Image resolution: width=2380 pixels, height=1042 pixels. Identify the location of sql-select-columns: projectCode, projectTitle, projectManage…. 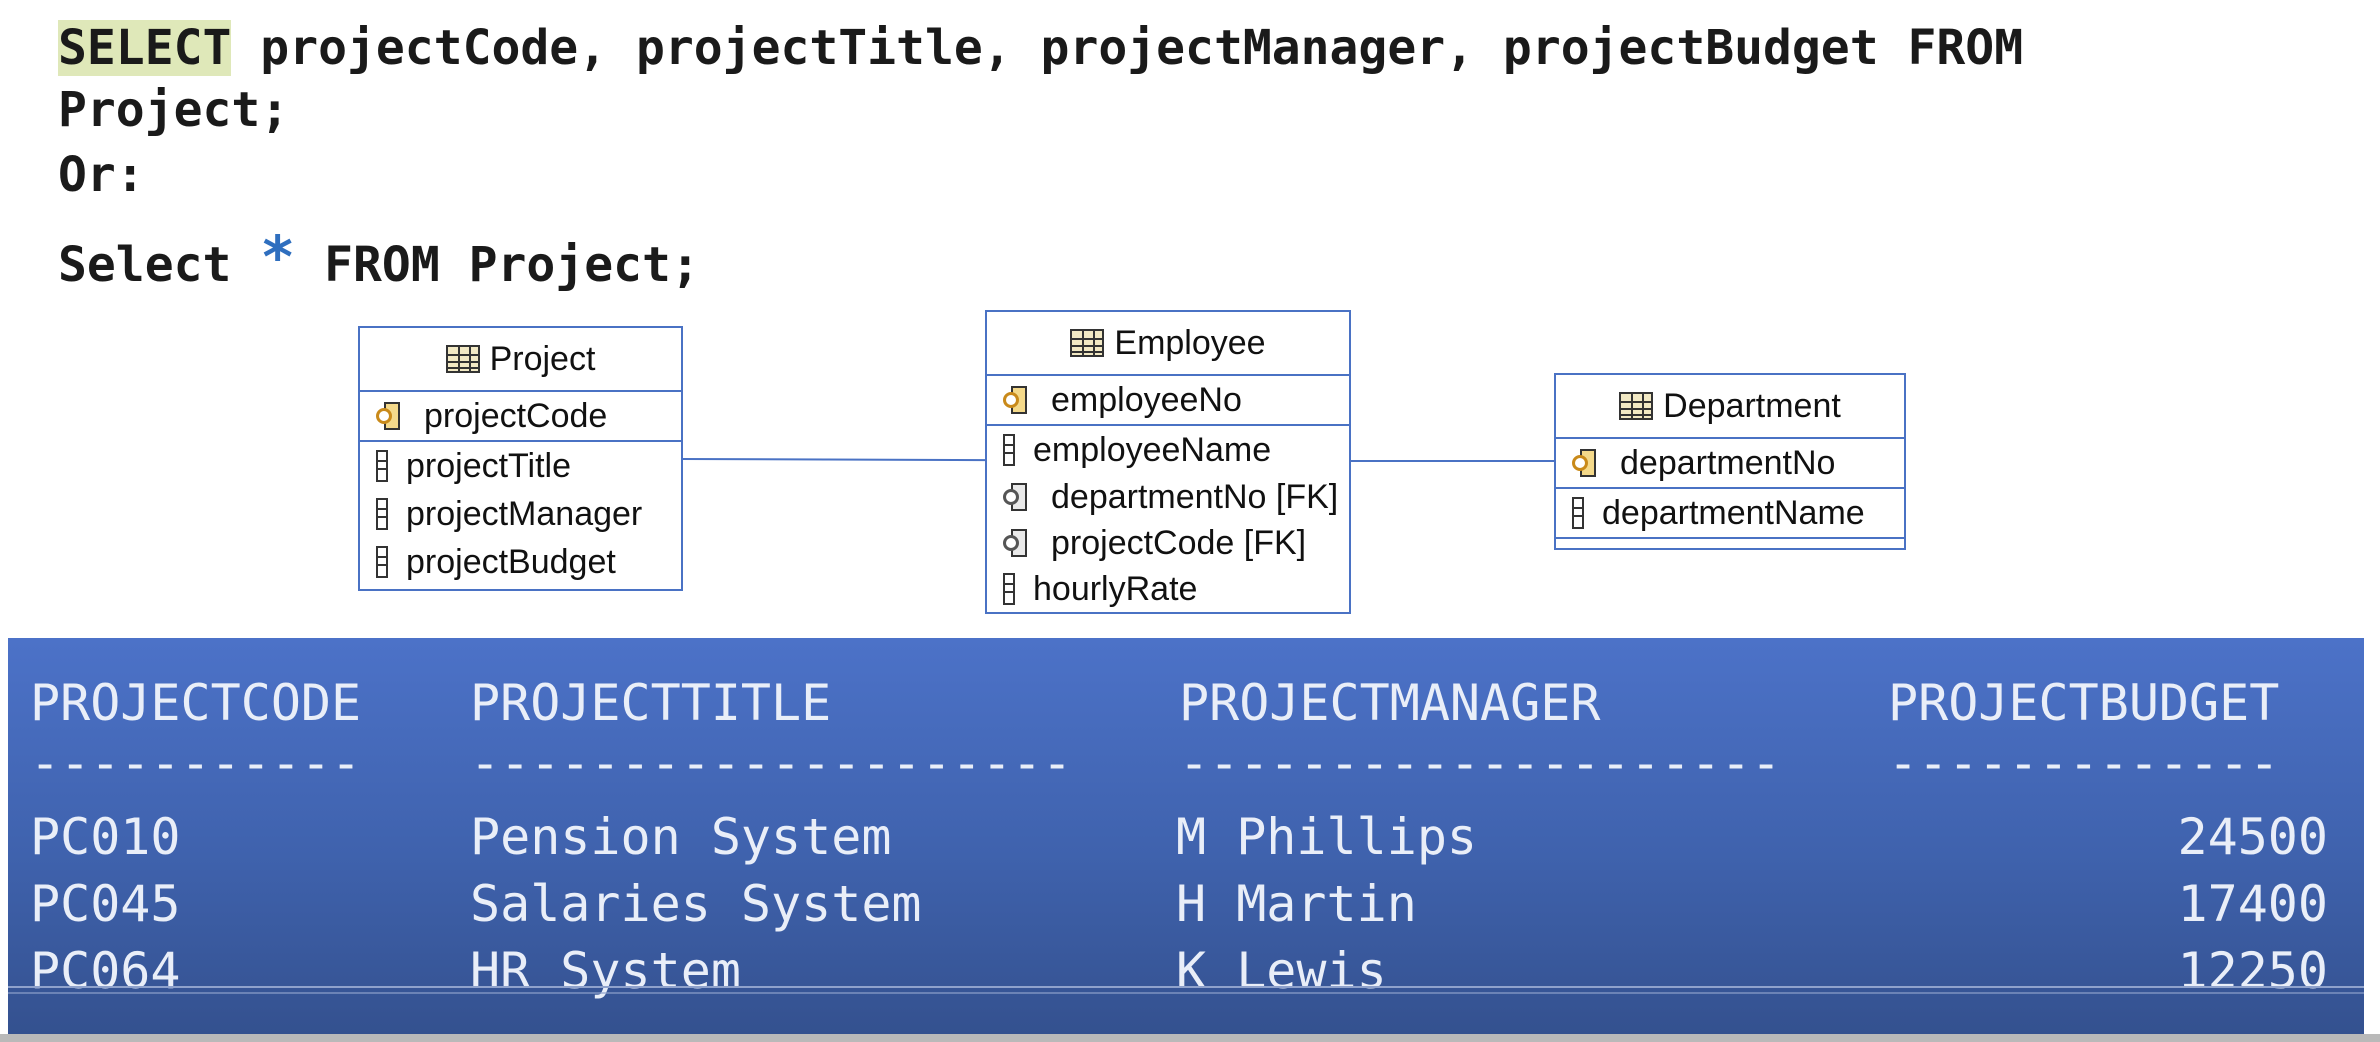
(1127, 48).